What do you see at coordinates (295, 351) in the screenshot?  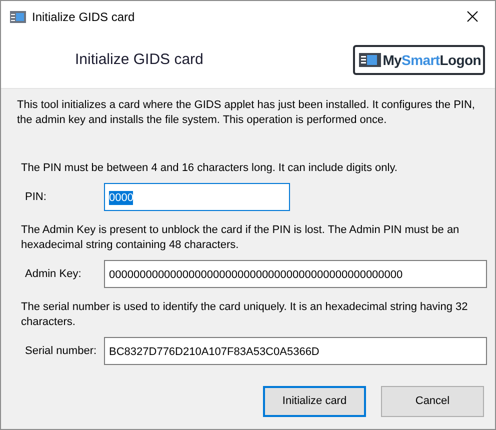 I see `text-field: BC8327D776D210A107F83A53C0A5366D` at bounding box center [295, 351].